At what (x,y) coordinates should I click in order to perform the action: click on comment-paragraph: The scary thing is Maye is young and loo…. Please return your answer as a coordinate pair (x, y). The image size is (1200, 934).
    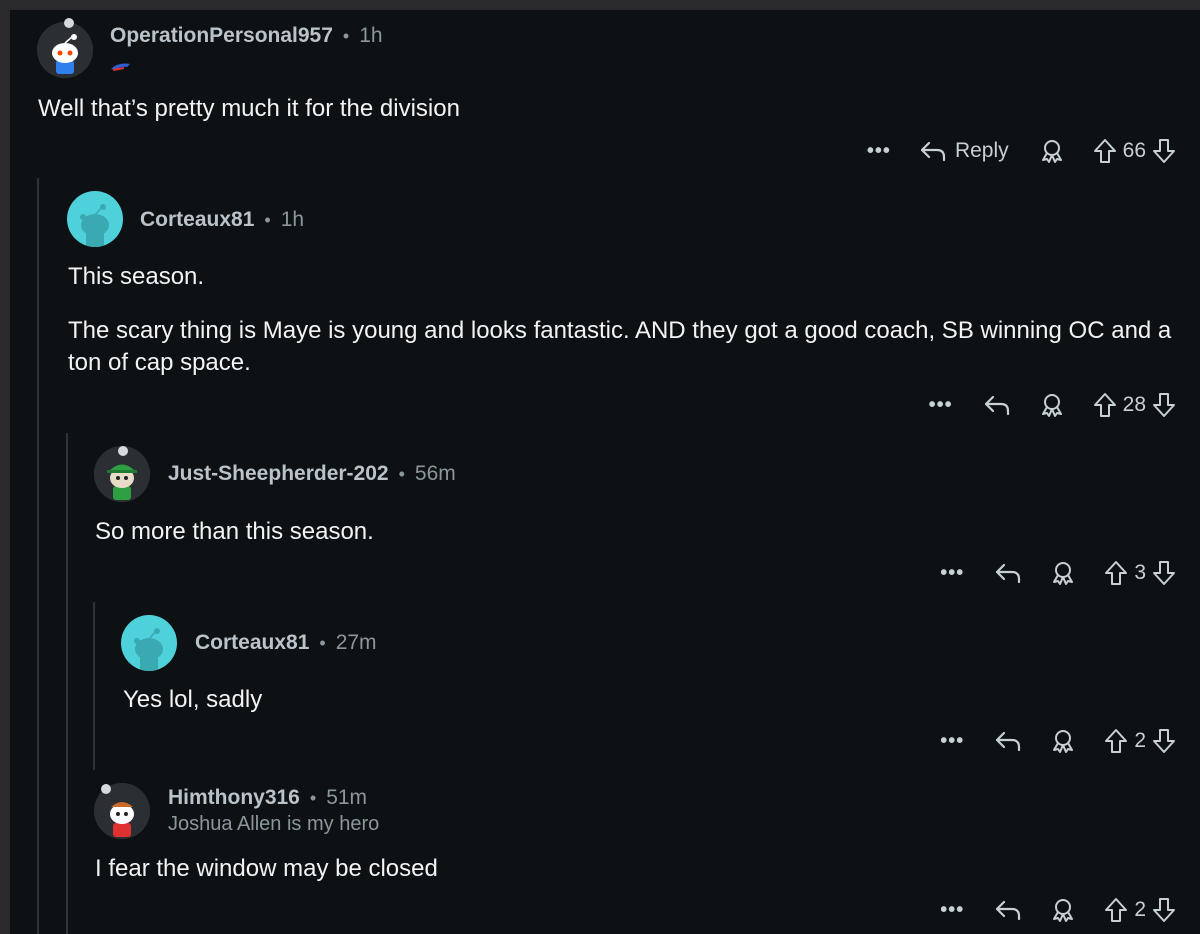
    Looking at the image, I should click on (620, 346).